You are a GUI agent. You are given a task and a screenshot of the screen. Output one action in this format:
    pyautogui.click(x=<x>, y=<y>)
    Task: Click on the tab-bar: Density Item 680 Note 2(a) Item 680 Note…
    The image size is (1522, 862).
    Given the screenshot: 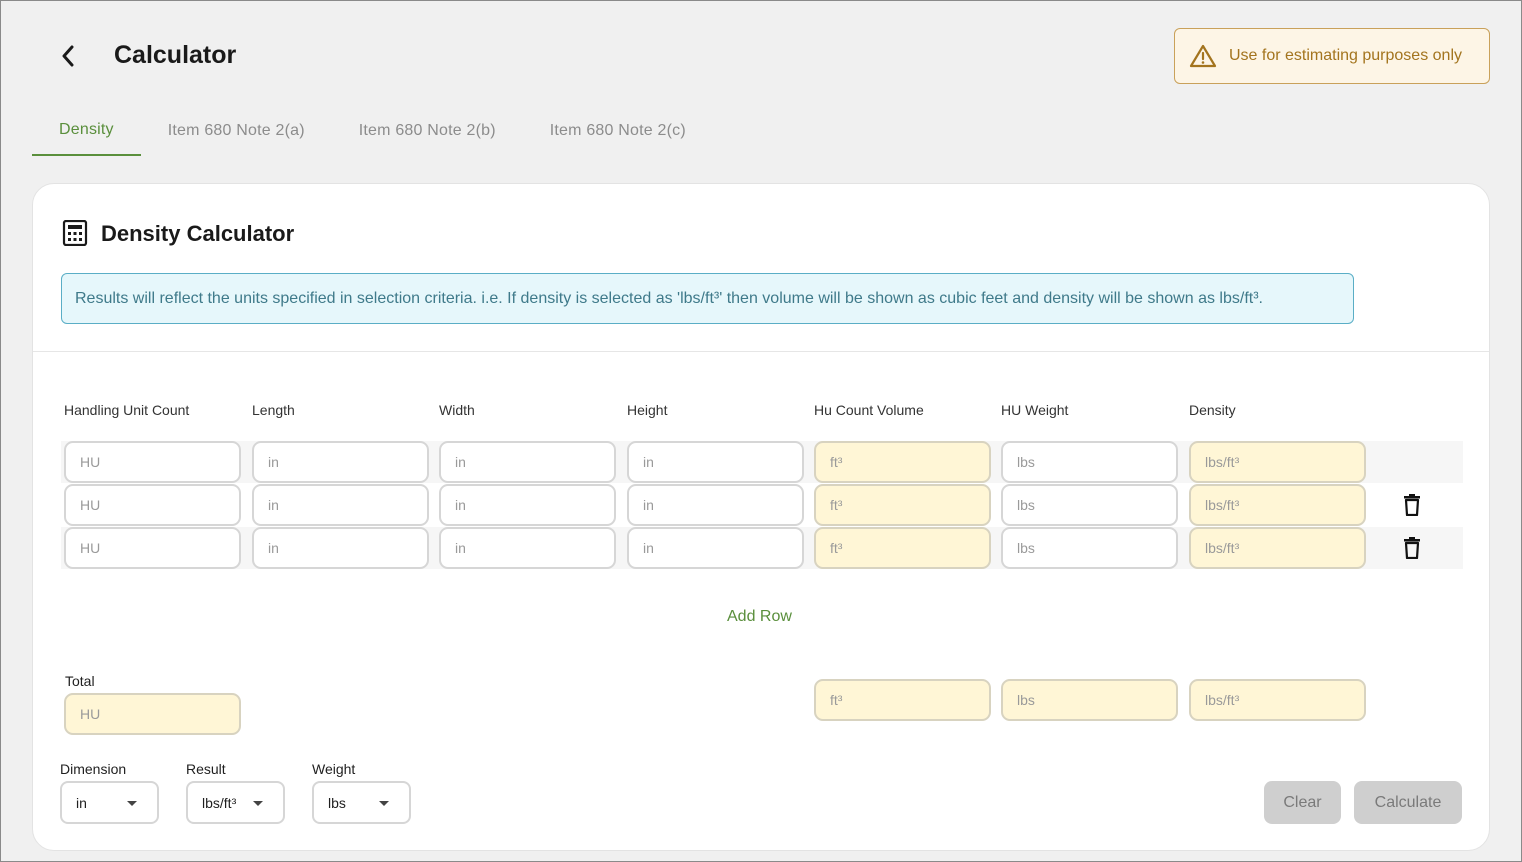 What is the action you would take?
    pyautogui.click(x=372, y=131)
    